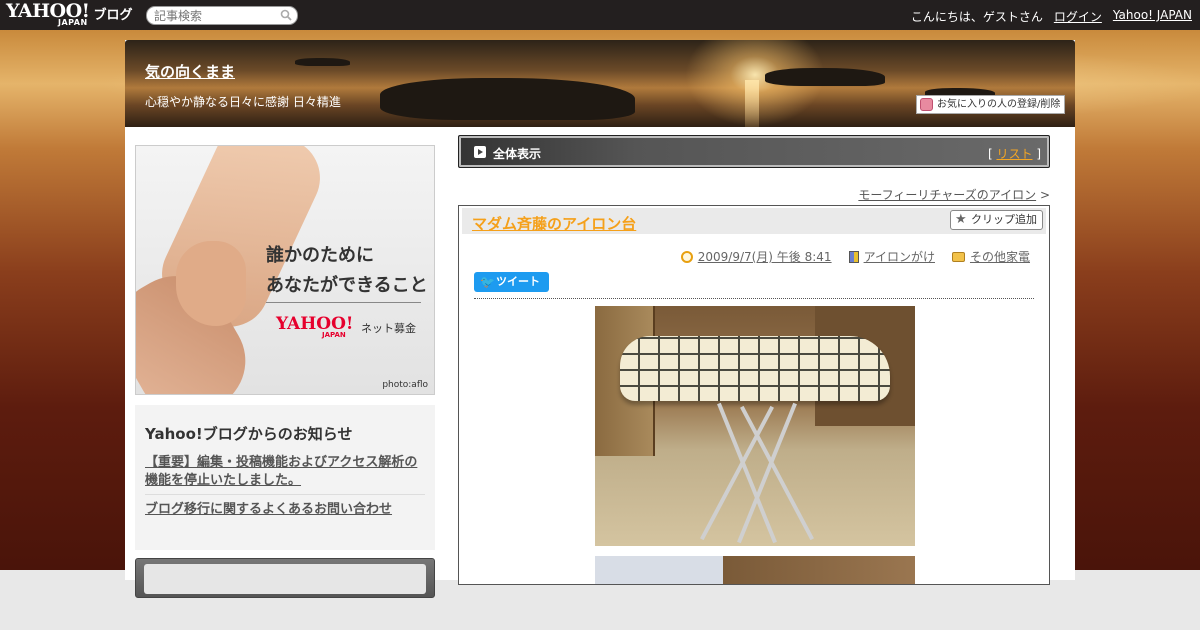  I want to click on previous-article-nav: モーフィーリチャーズのアイロン >, so click(954, 194).